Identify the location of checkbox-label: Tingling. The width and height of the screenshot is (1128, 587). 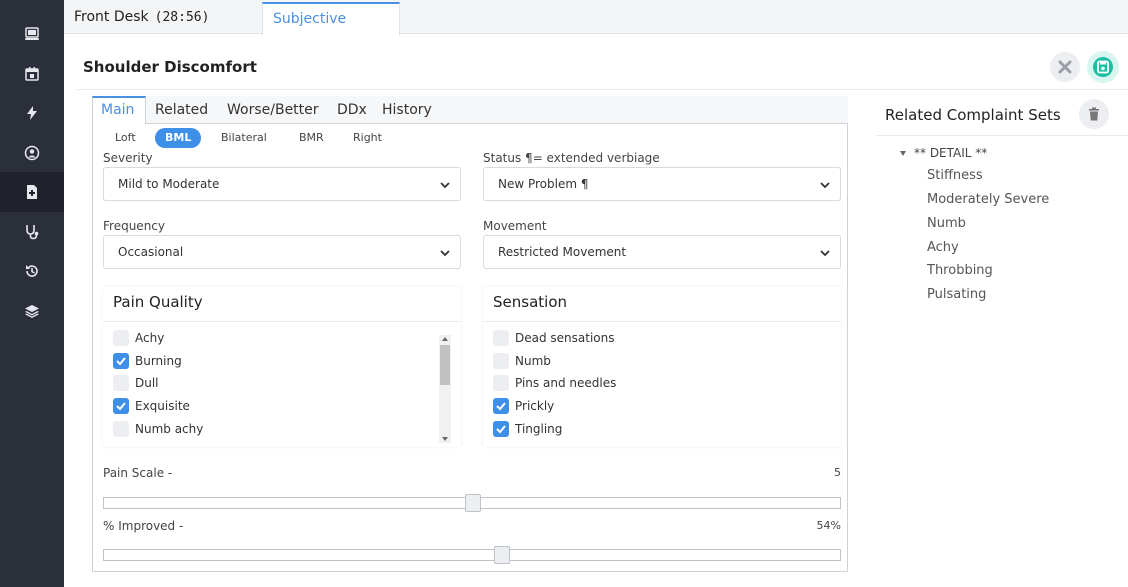
(539, 429).